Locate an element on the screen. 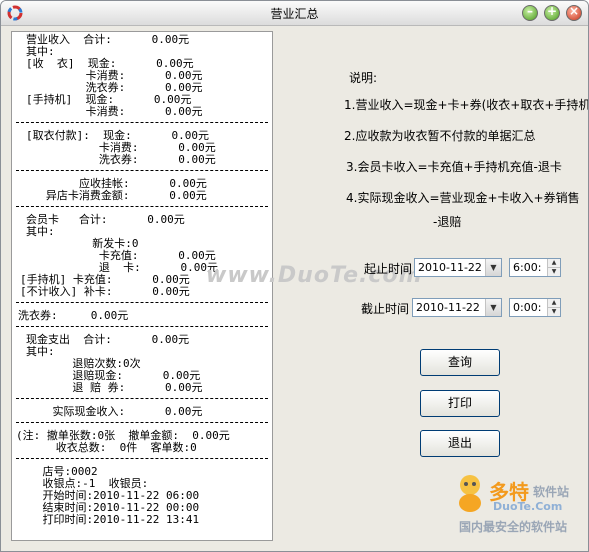  note-item: 2.应收款为收衣暂不付款的单据汇总 is located at coordinates (440, 136).